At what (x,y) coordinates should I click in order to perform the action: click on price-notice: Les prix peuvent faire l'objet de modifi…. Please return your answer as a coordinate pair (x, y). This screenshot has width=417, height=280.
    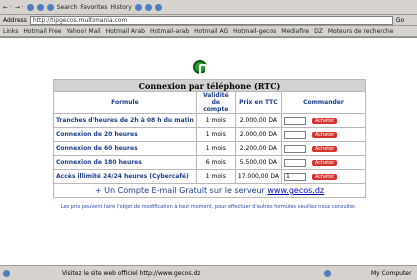
    Looking at the image, I should click on (208, 207).